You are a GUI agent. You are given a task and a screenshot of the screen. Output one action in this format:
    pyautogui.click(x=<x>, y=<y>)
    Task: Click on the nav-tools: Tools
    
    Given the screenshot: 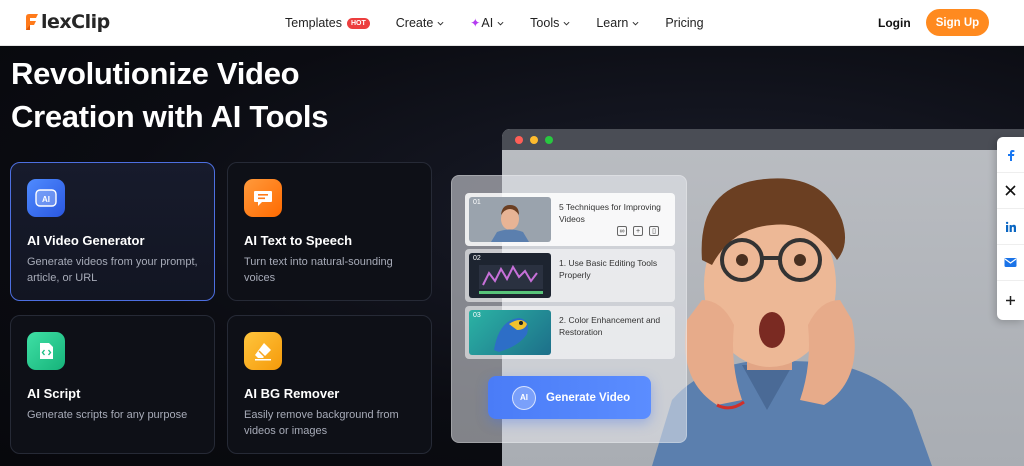 What is the action you would take?
    pyautogui.click(x=550, y=23)
    